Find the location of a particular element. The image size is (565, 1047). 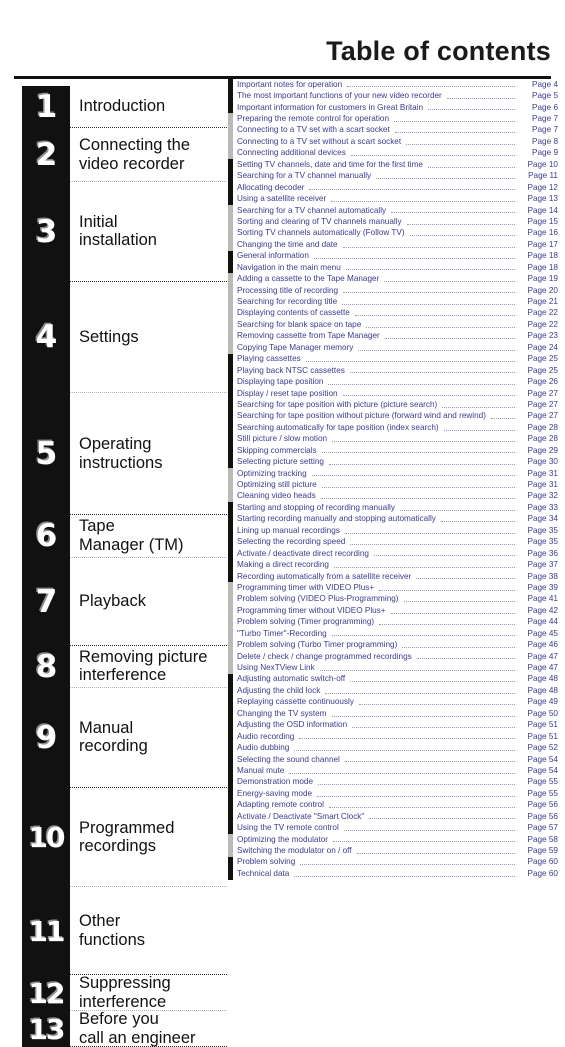

chapter-5: 5 Operating instructions is located at coordinates (124, 454).